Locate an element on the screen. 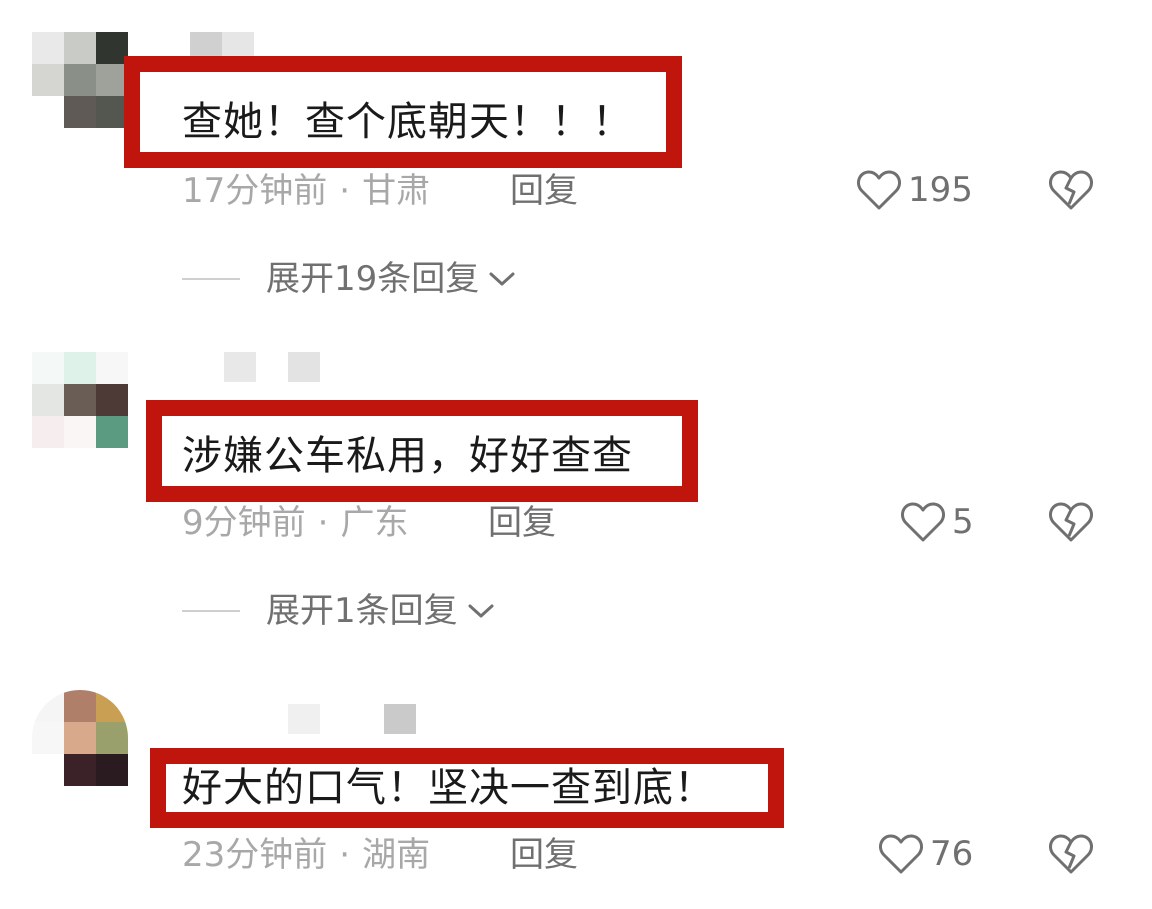 The width and height of the screenshot is (1152, 909). expand-replies: 展开19条回复 is located at coordinates (349, 279).